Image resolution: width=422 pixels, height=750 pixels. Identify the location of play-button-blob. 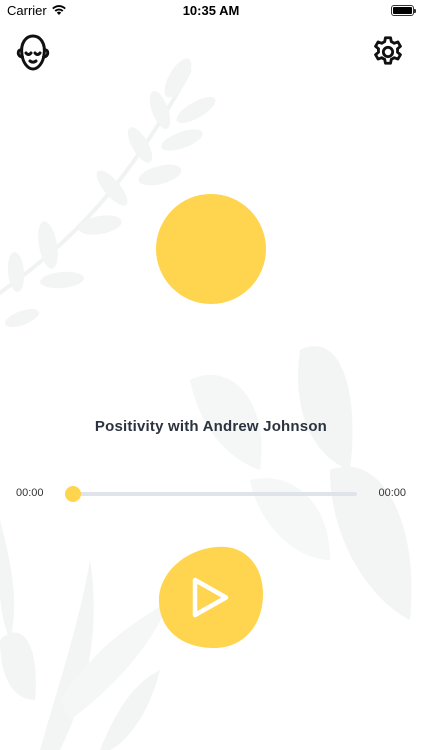
(211, 597).